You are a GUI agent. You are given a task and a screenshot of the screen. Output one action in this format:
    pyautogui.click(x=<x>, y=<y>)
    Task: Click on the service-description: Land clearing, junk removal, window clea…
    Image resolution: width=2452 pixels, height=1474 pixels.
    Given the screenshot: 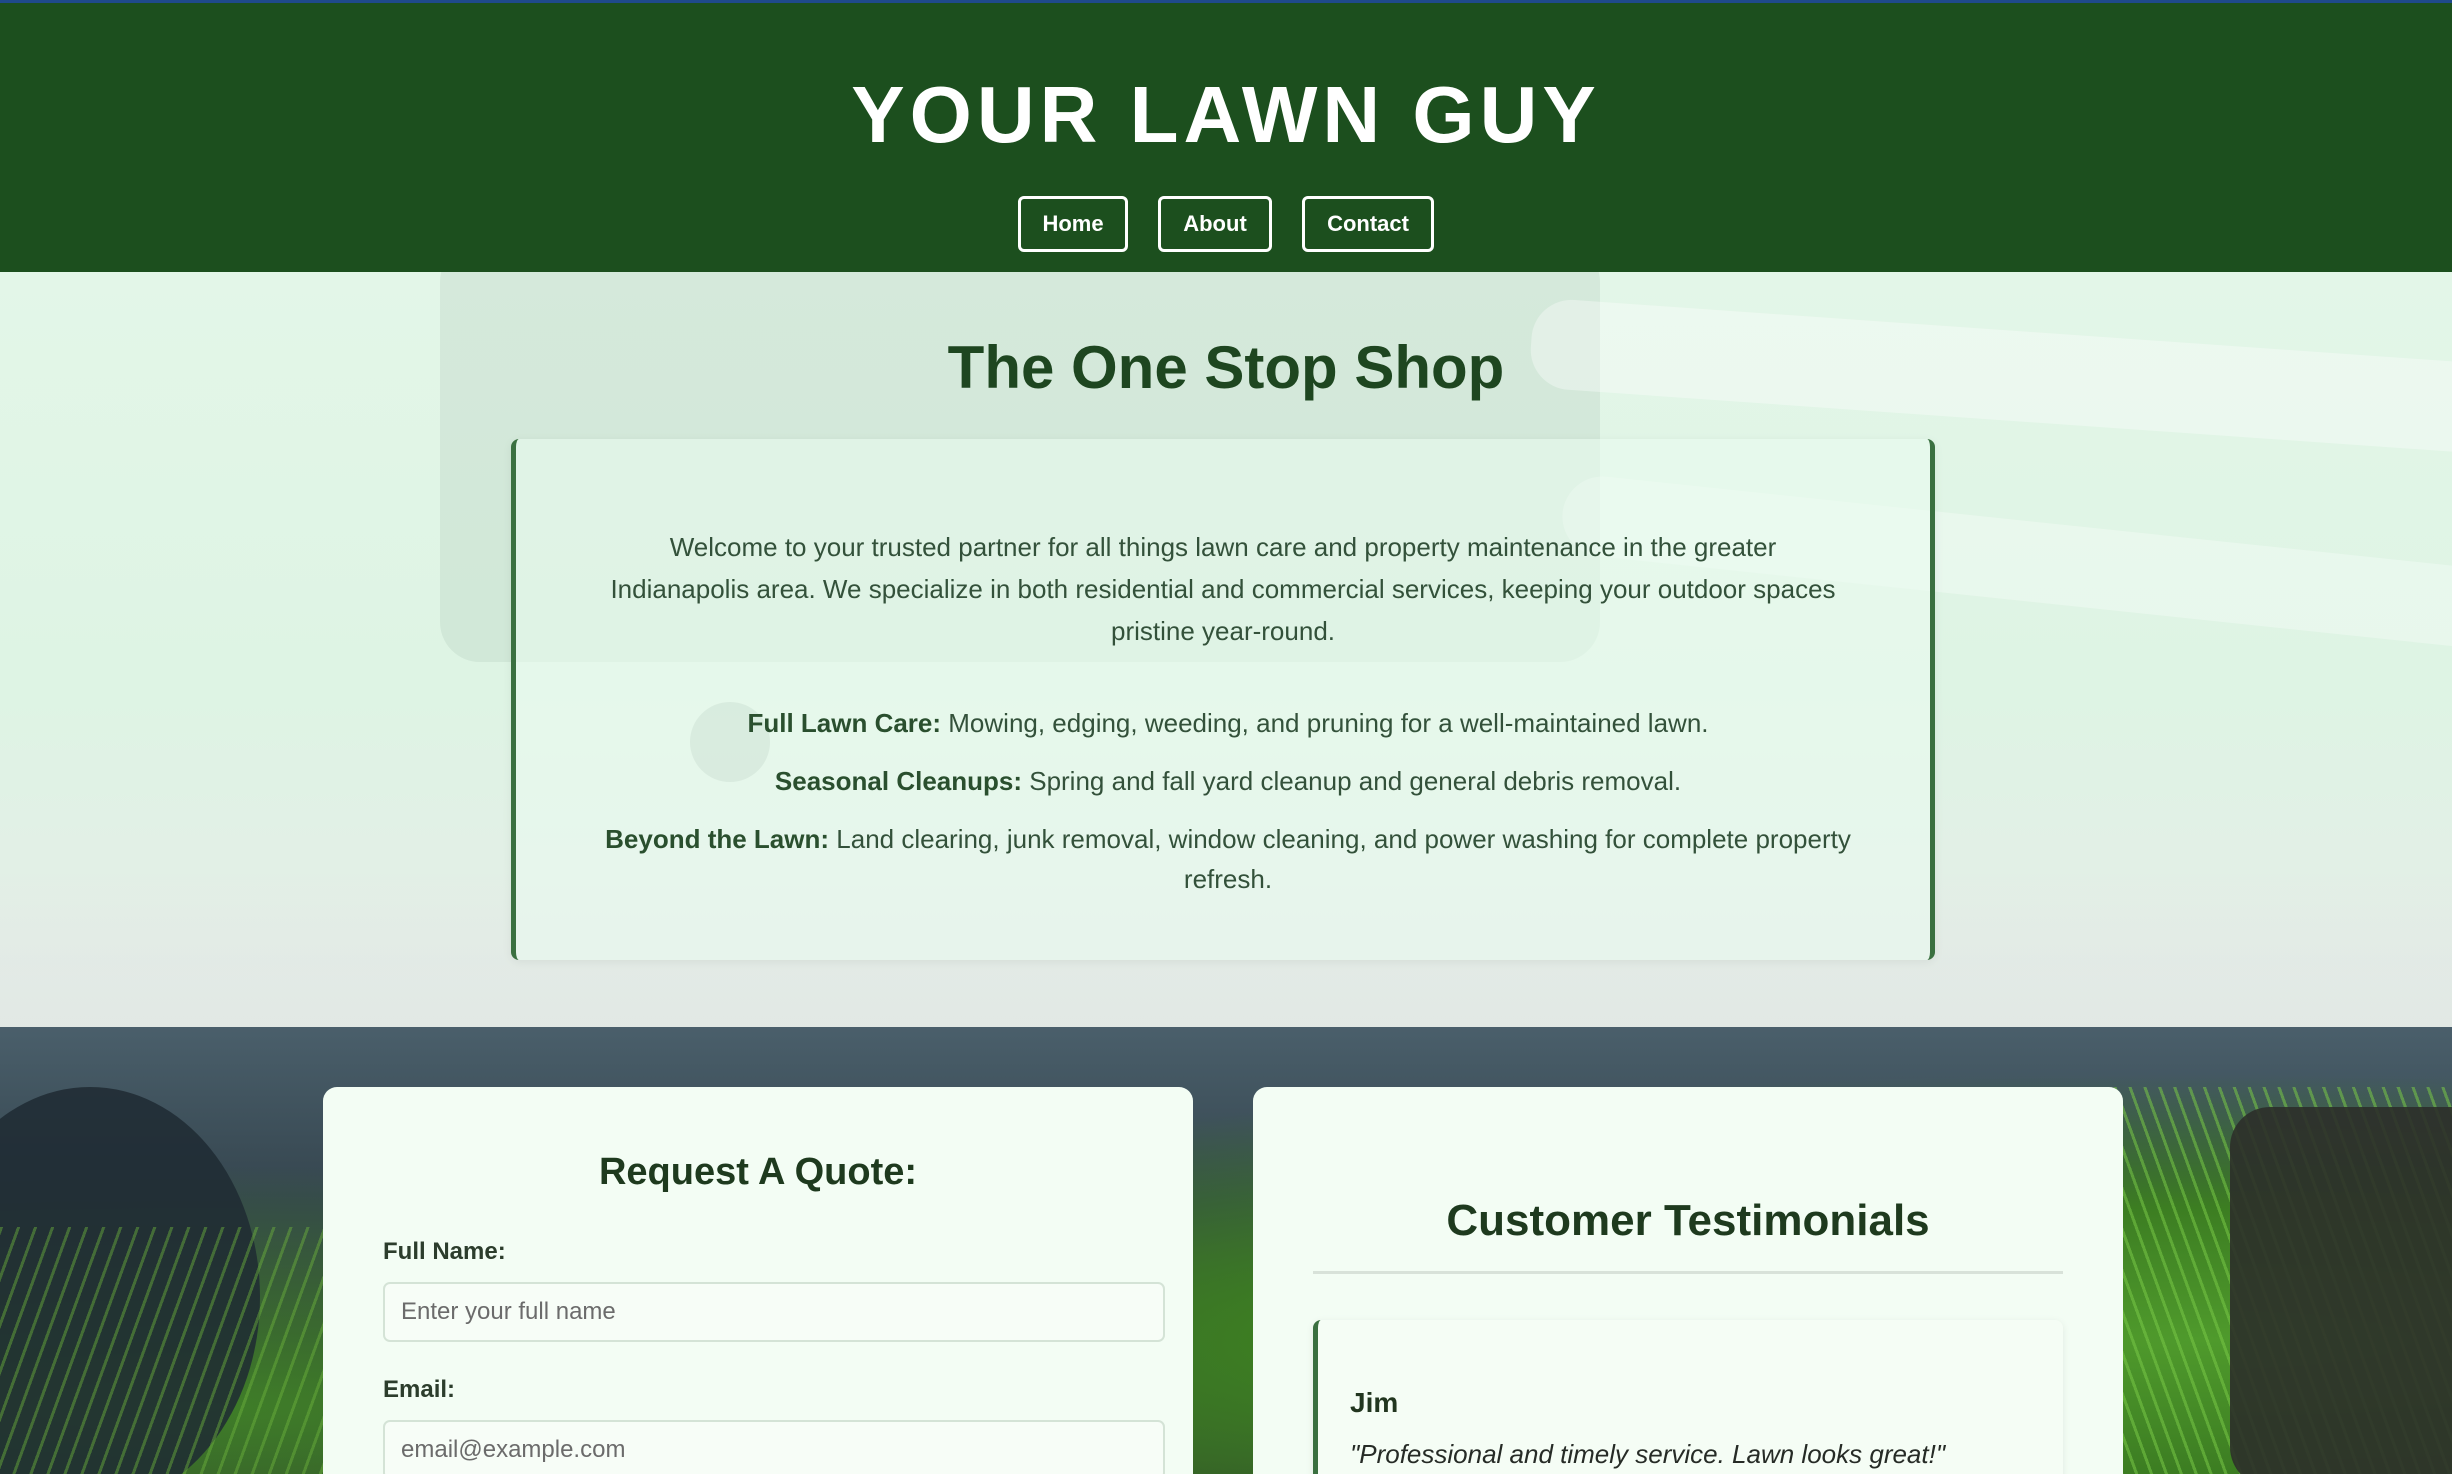 What is the action you would take?
    pyautogui.click(x=1340, y=859)
    